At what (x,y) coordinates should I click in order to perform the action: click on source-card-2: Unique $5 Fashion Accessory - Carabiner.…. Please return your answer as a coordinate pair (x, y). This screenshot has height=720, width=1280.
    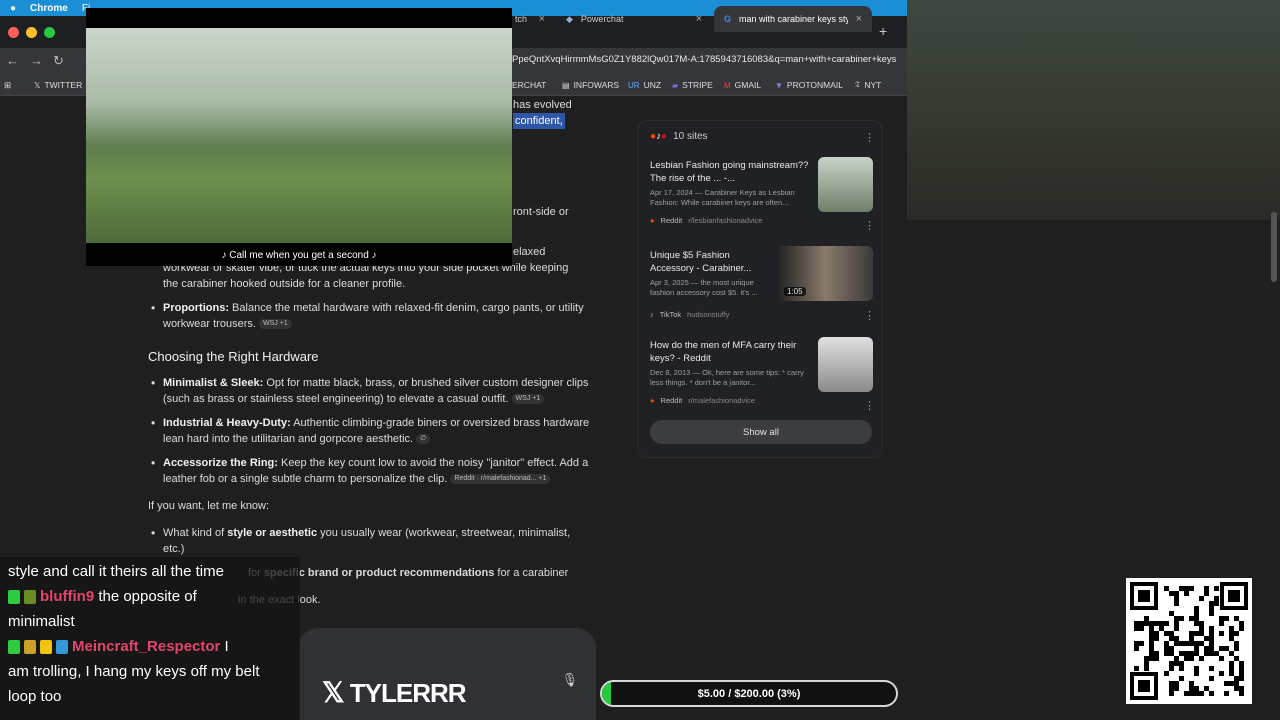
    Looking at the image, I should click on (712, 284).